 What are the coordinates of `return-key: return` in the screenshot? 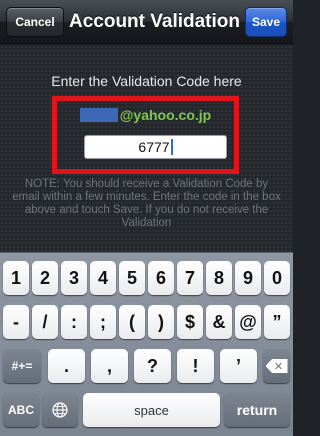 It's located at (257, 410).